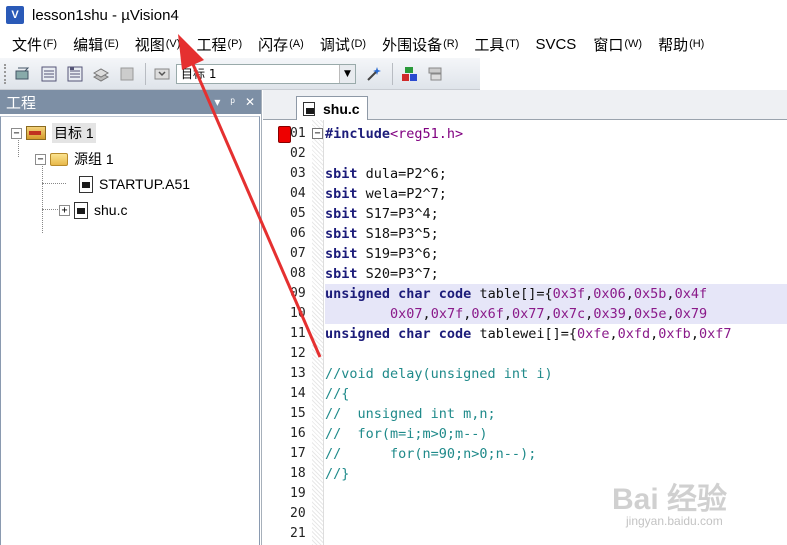 The width and height of the screenshot is (787, 545). I want to click on batch-build-icon, so click(101, 74).